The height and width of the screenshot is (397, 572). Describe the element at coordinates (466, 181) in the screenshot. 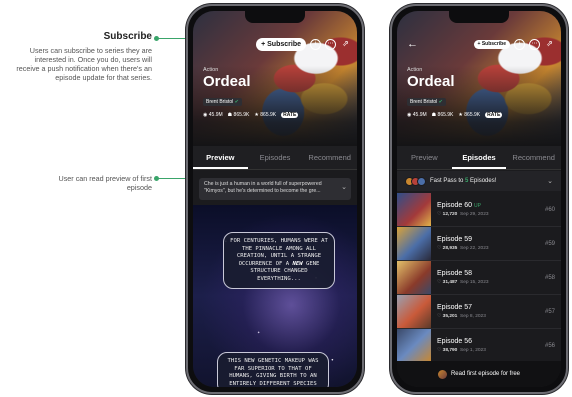

I see `fast-pass-count: 5` at that location.